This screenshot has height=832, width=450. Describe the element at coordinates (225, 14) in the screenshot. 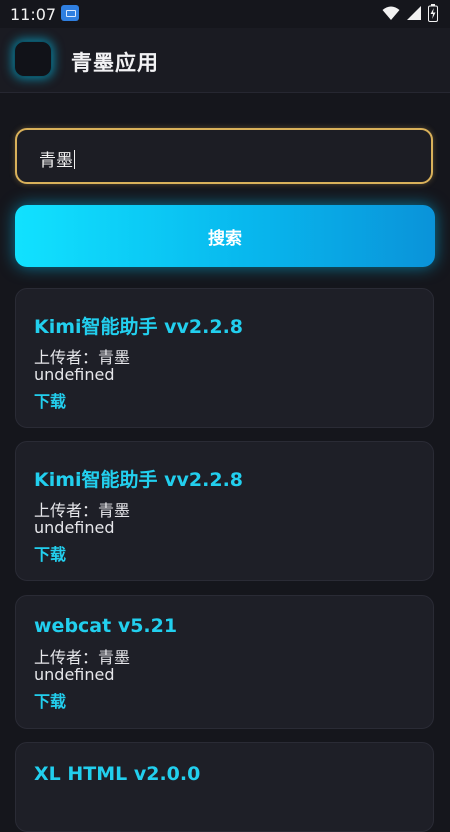

I see `status-bar: 11:07` at that location.